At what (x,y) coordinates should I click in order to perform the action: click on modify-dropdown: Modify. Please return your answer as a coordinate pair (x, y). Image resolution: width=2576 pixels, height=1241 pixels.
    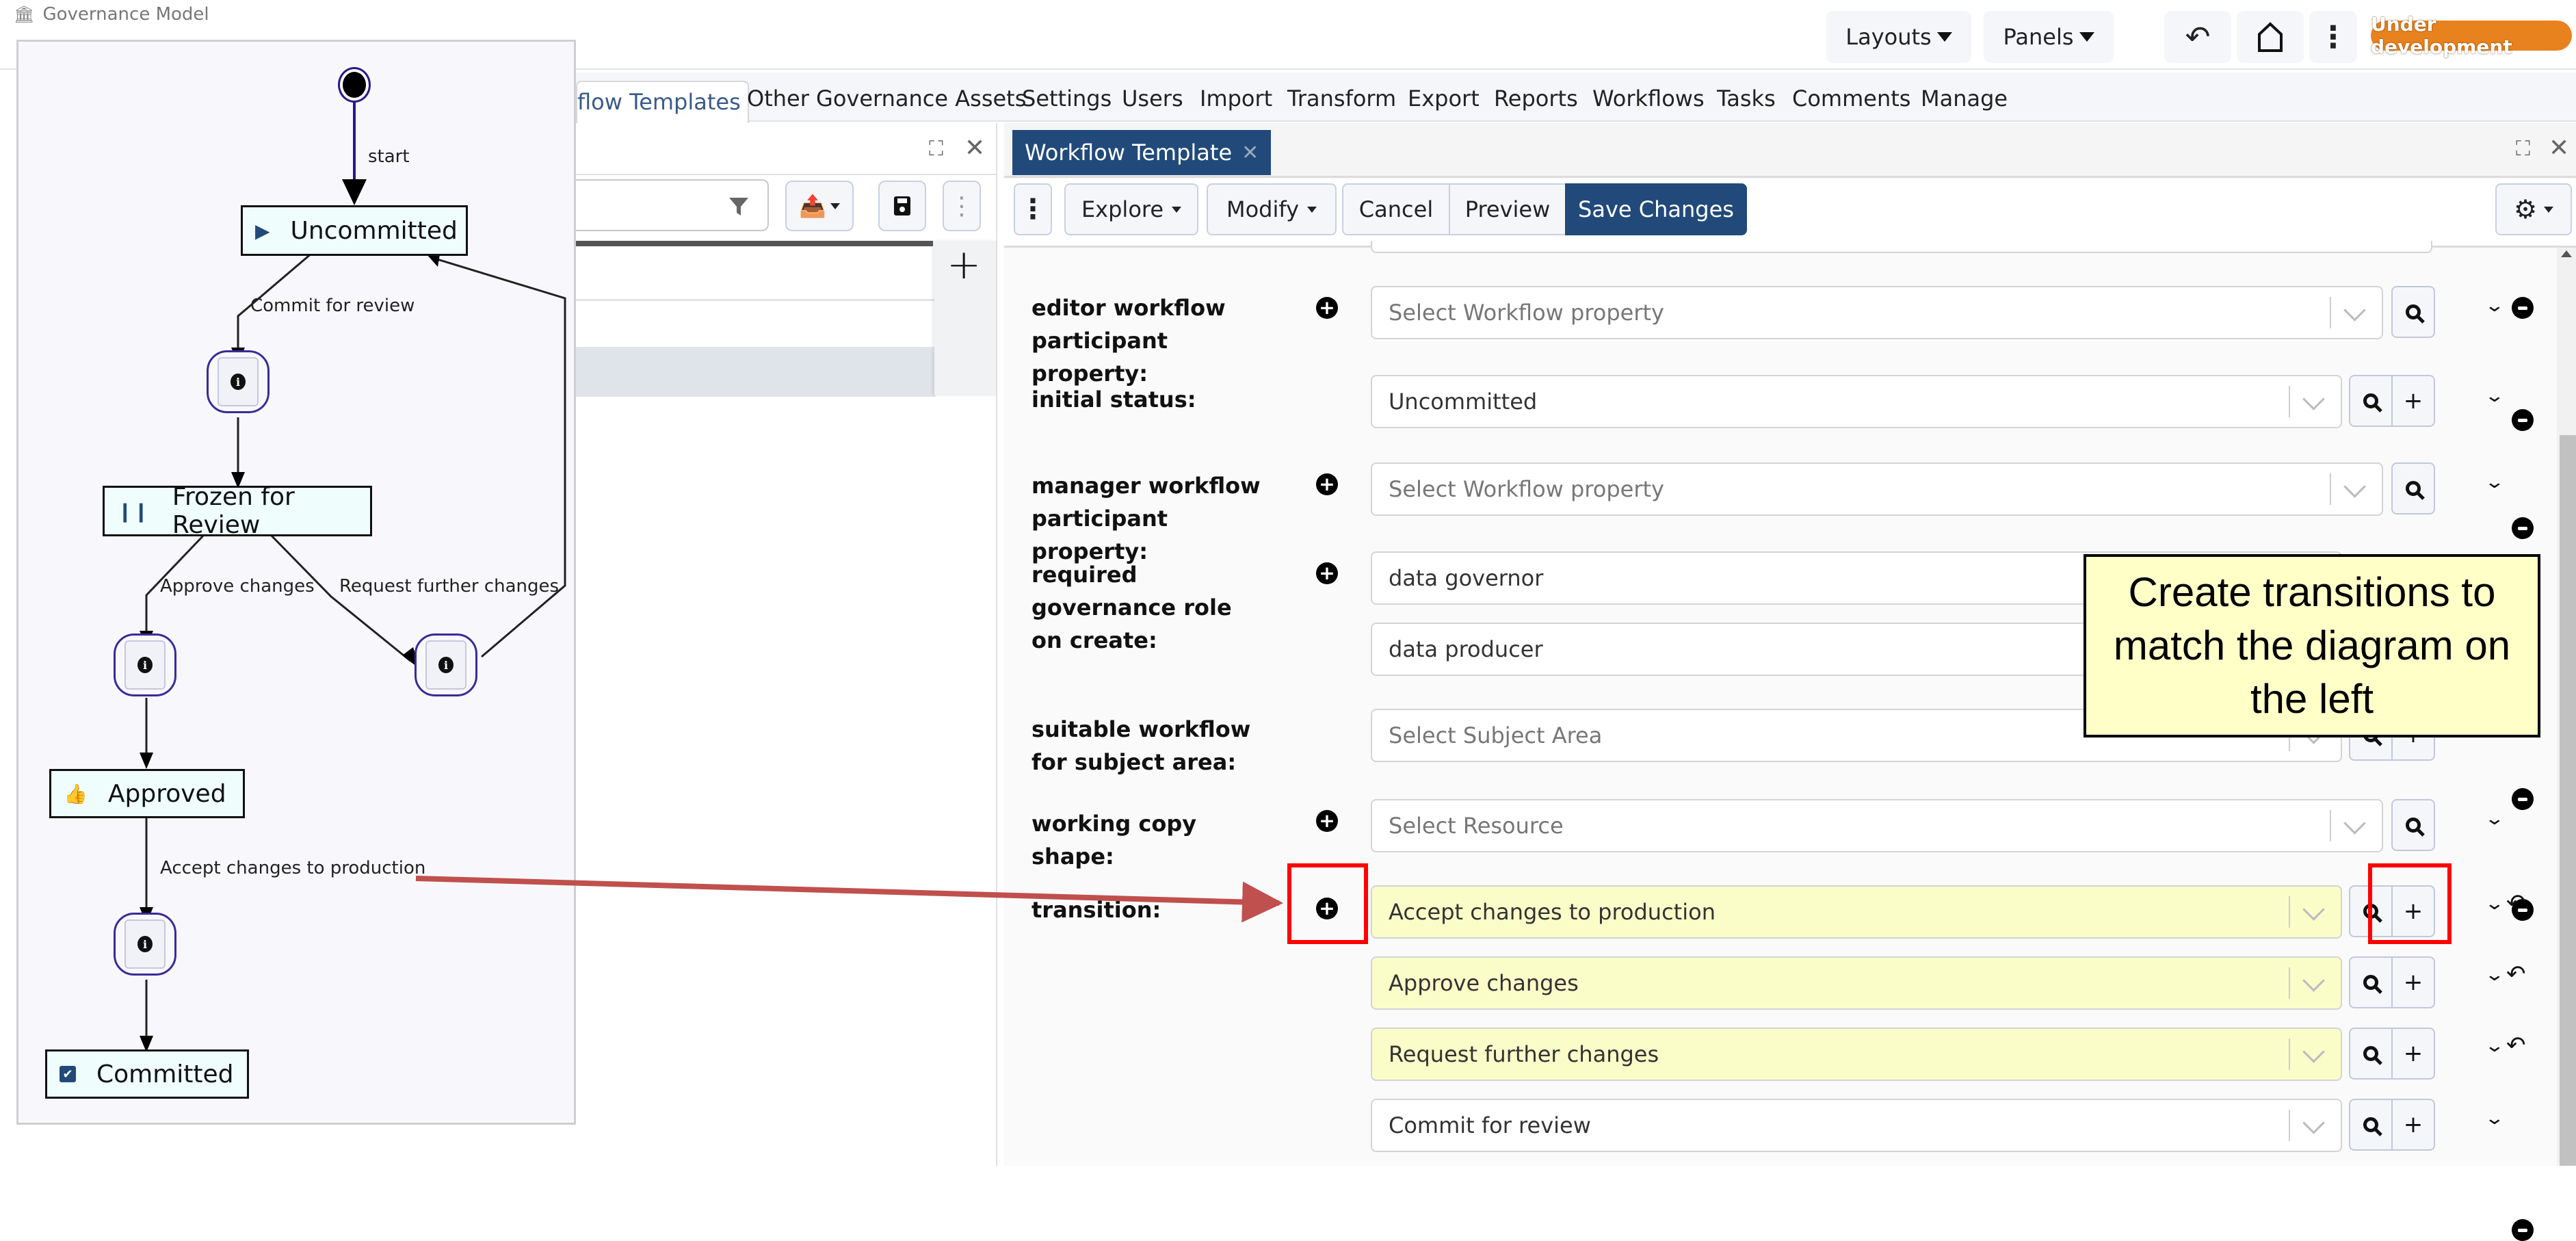
    Looking at the image, I should click on (1272, 209).